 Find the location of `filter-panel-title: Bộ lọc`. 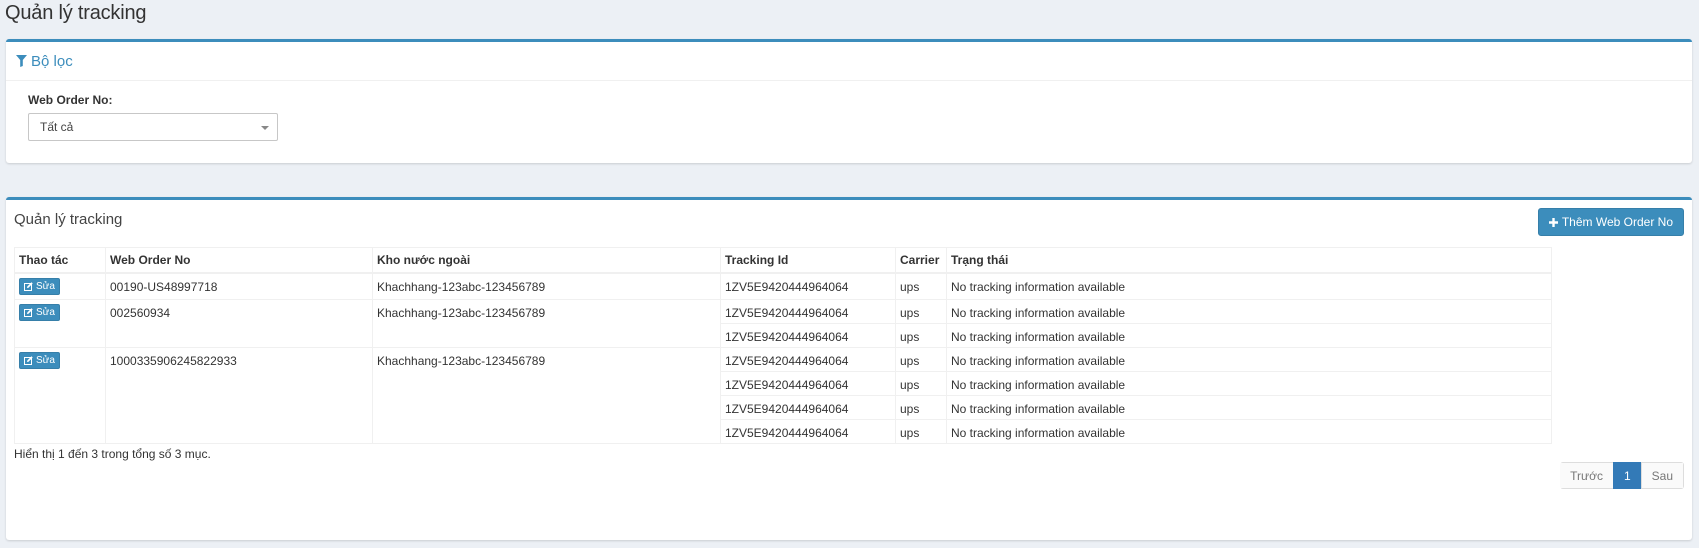

filter-panel-title: Bộ lọc is located at coordinates (52, 61).